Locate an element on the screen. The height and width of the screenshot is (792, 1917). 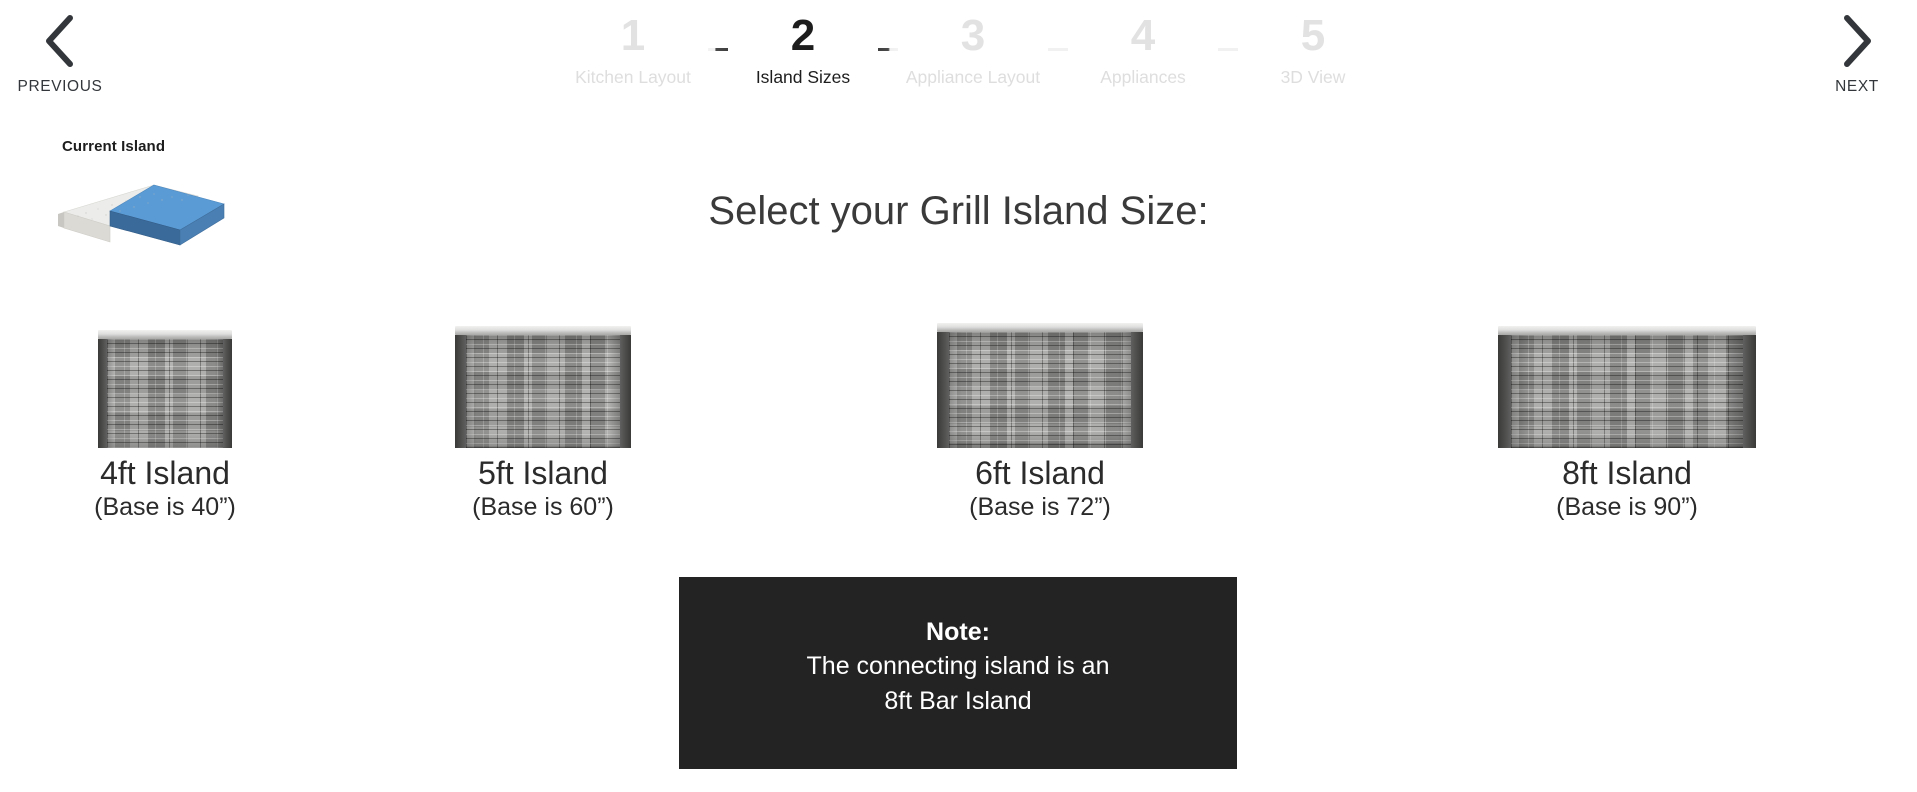
island-option-base-size: (Base is 90”) is located at coordinates (1627, 507).